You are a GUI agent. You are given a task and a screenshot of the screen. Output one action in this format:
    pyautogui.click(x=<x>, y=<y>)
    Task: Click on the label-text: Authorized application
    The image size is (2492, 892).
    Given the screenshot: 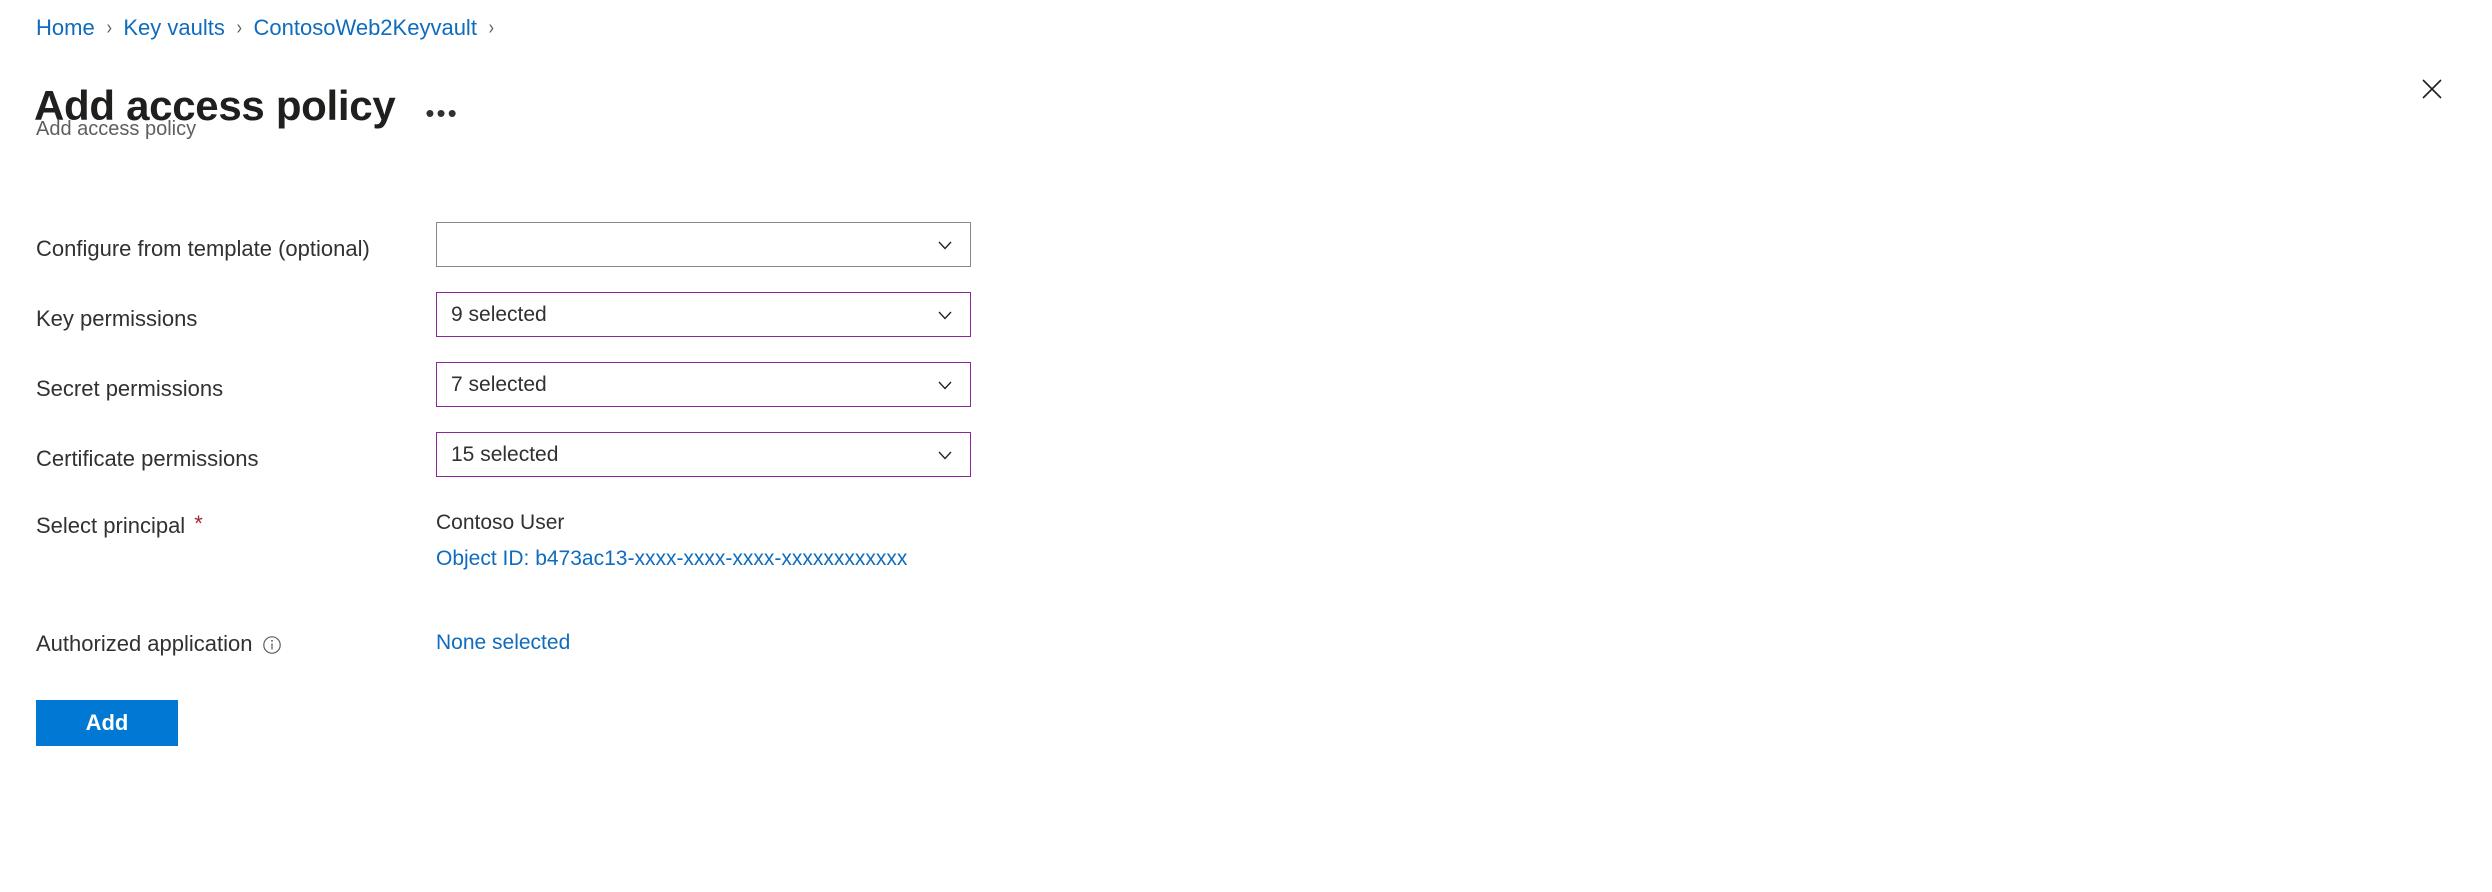 What is the action you would take?
    pyautogui.click(x=144, y=643)
    